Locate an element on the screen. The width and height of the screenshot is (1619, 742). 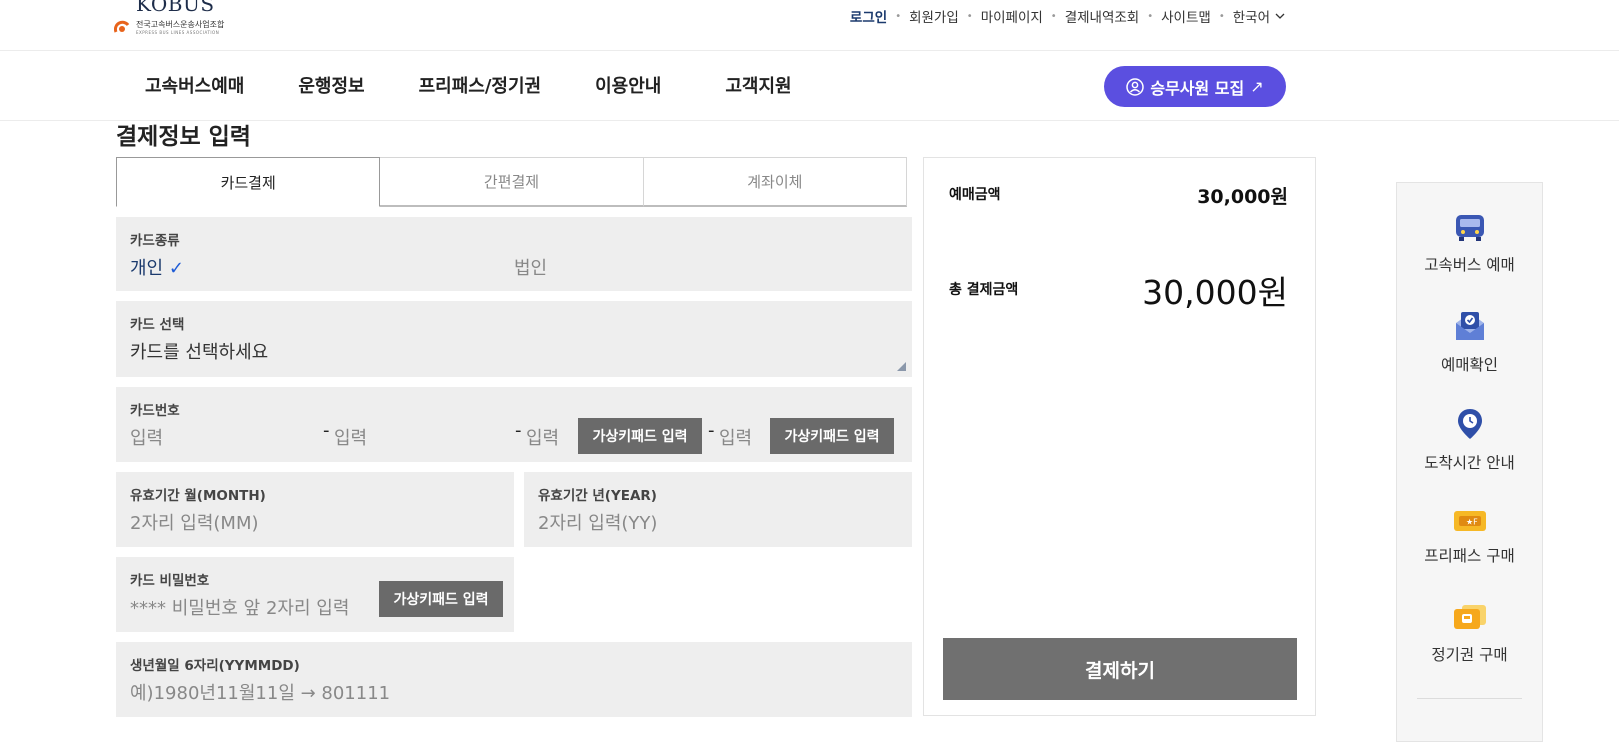
quick-item-arrival-time: 도착시간 안내 is located at coordinates (1469, 440).